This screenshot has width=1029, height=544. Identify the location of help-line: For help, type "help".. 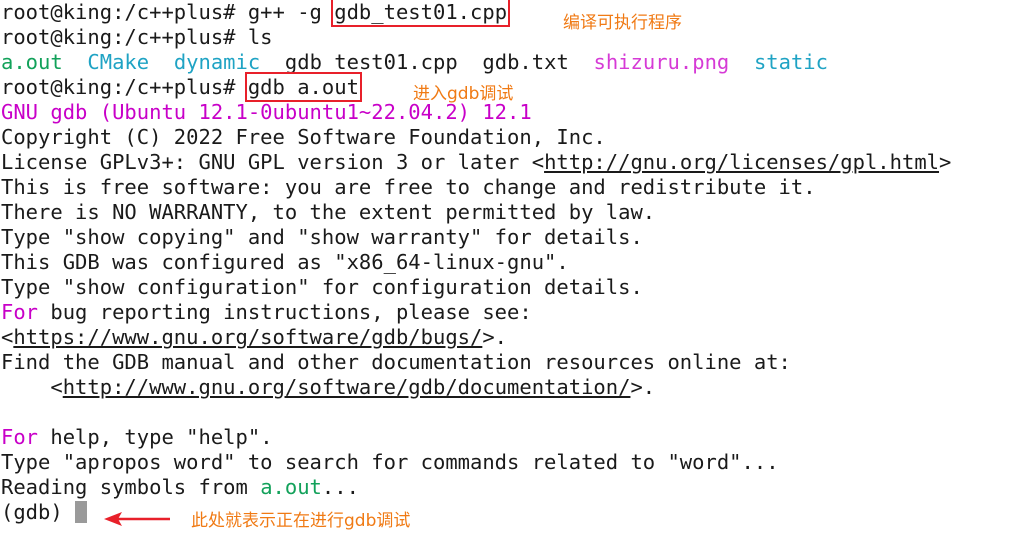
(137, 437).